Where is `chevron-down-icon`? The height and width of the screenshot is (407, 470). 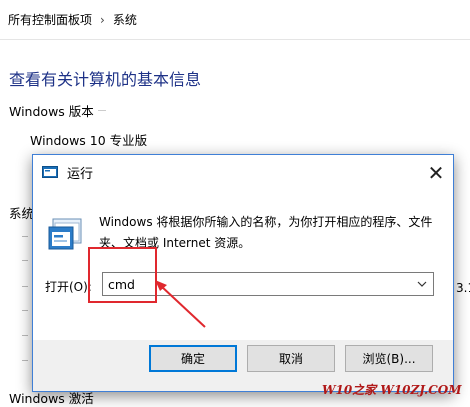 chevron-down-icon is located at coordinates (422, 284).